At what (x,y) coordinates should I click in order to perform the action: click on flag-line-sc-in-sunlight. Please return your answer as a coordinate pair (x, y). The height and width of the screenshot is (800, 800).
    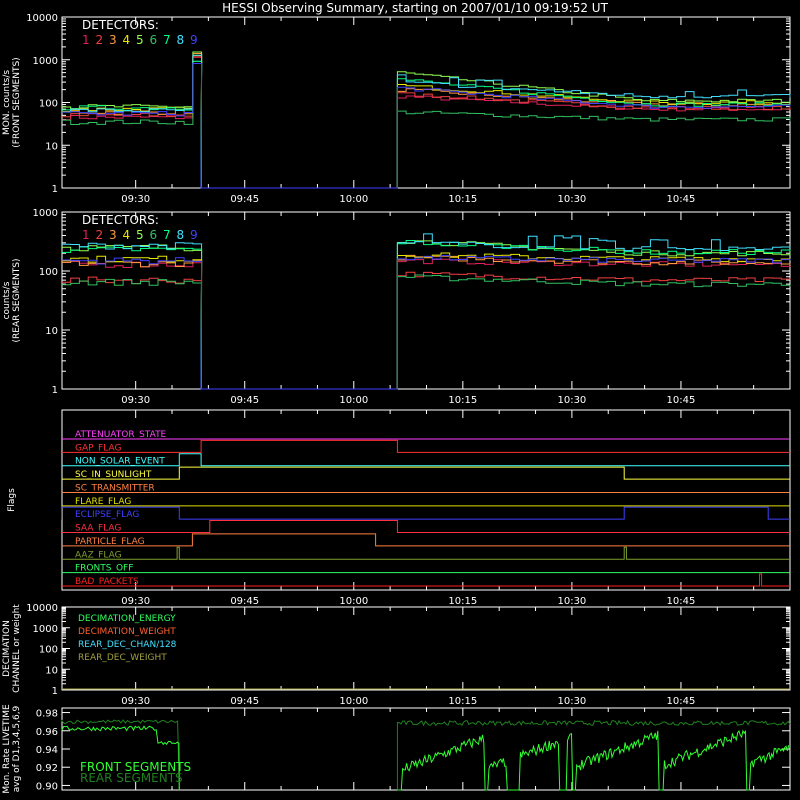
    Looking at the image, I should click on (426, 473).